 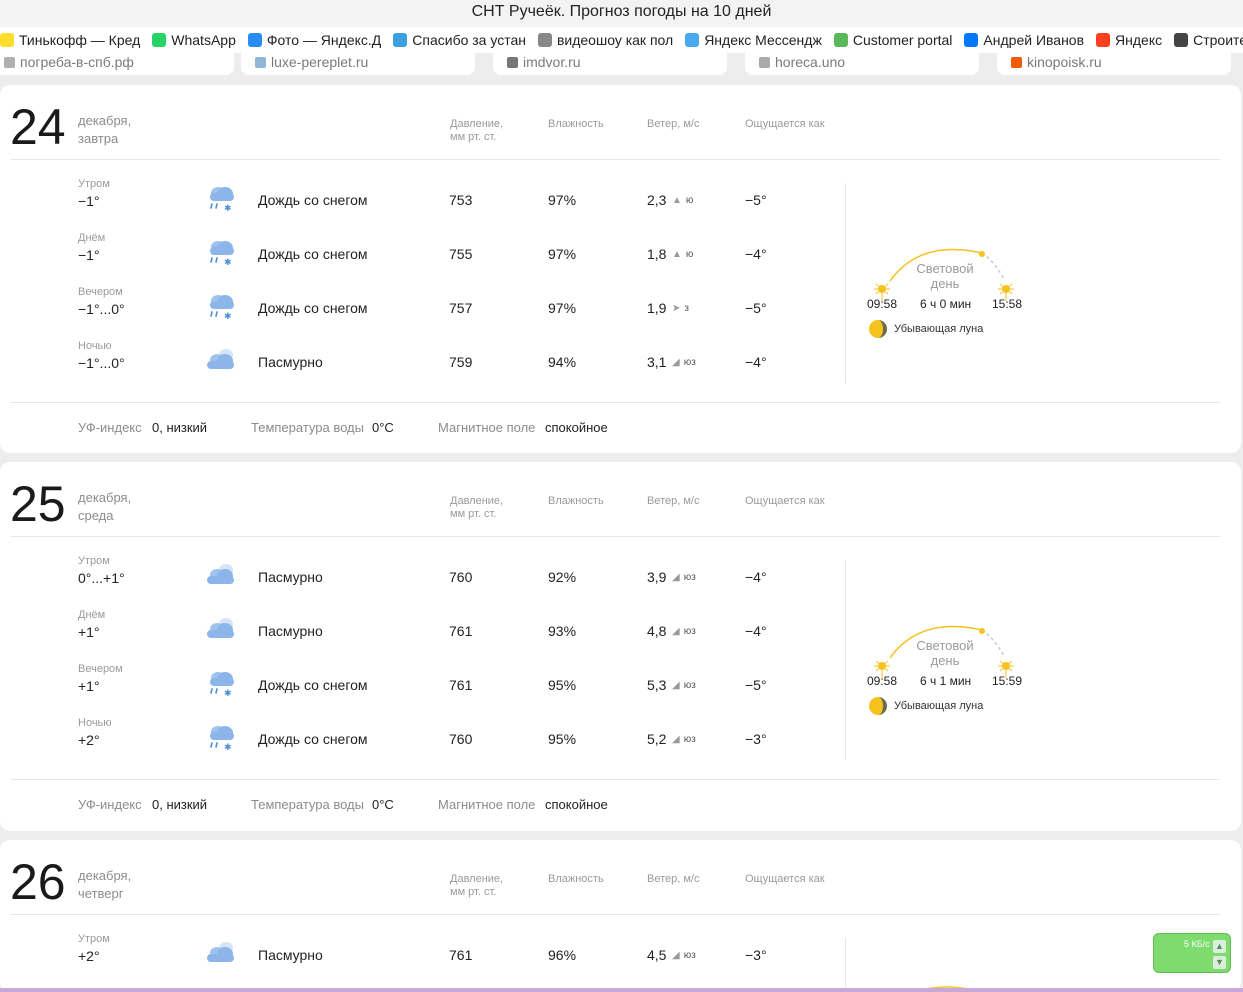 I want to click on bookmark-3: Спасибо за устан, so click(x=459, y=40).